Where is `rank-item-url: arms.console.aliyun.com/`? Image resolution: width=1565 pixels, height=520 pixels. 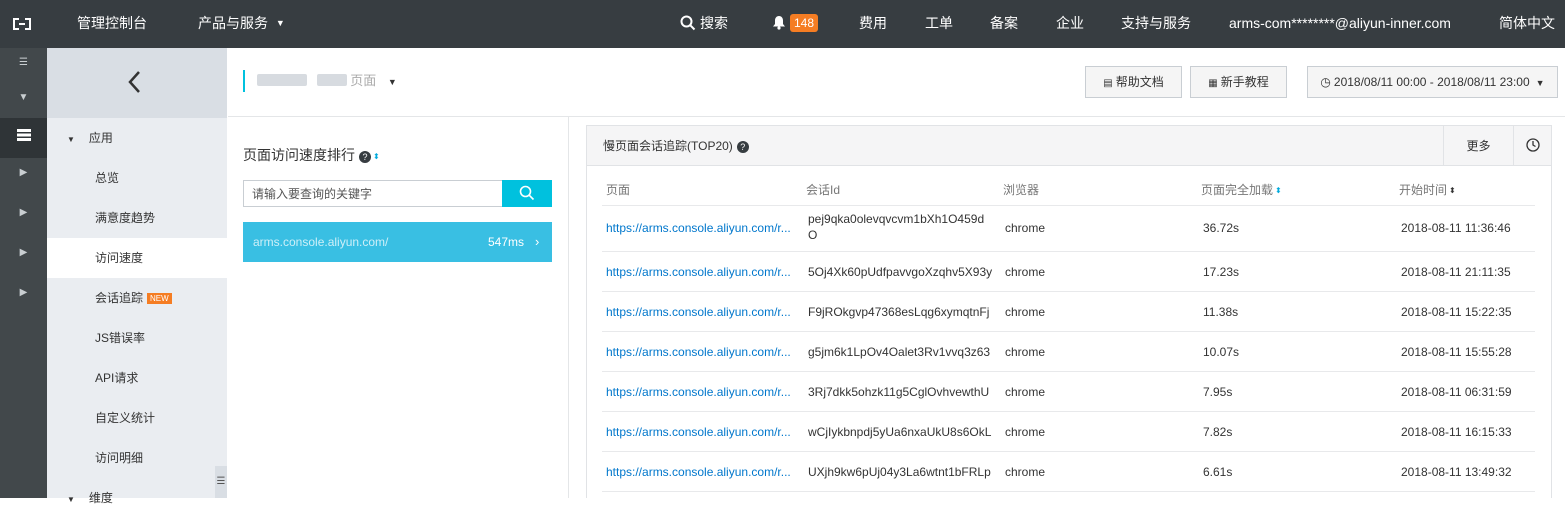 rank-item-url: arms.console.aliyun.com/ is located at coordinates (321, 242).